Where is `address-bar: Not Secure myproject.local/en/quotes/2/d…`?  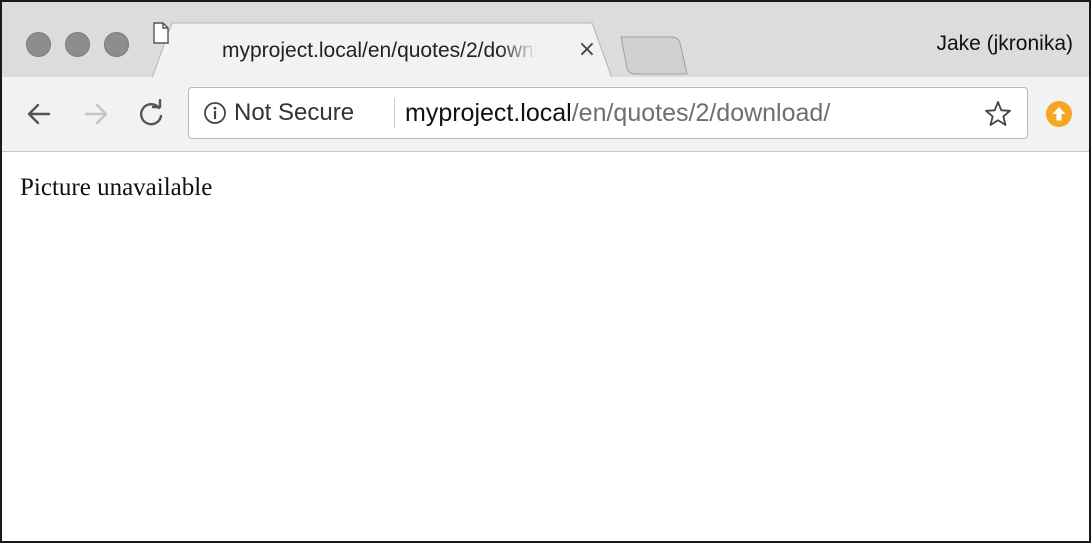 address-bar: Not Secure myproject.local/en/quotes/2/d… is located at coordinates (608, 113).